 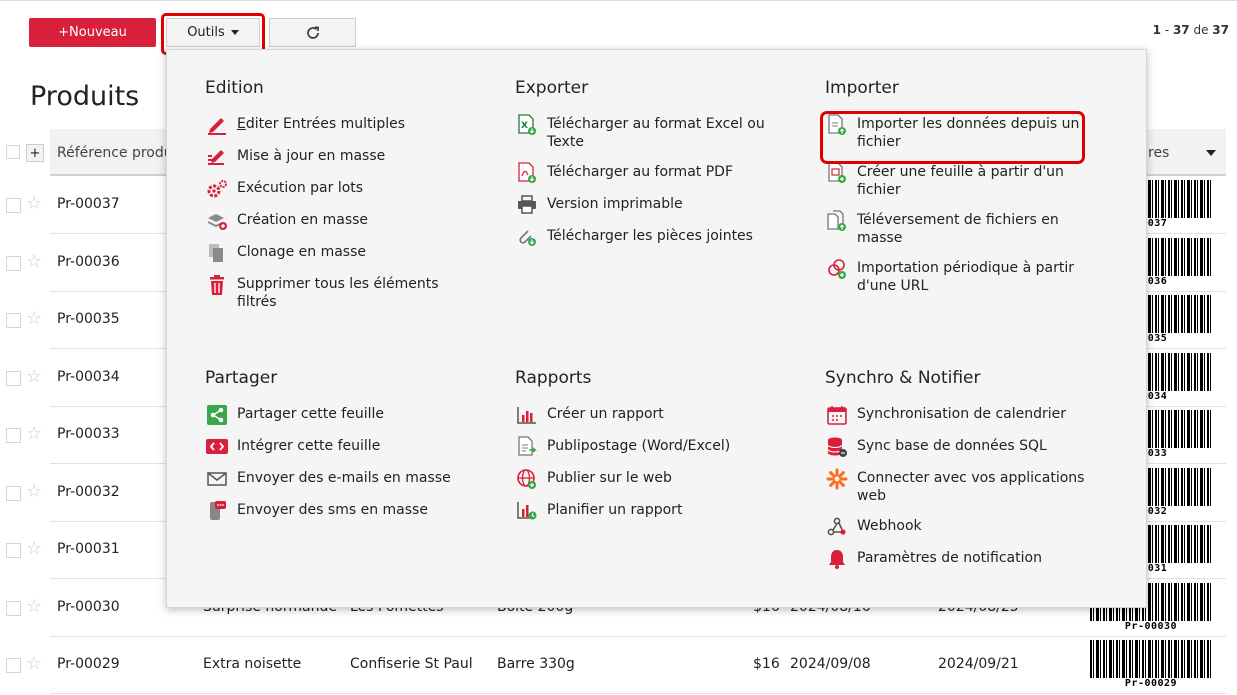 I want to click on cell-product-reference: Pr-00032, so click(x=88, y=492).